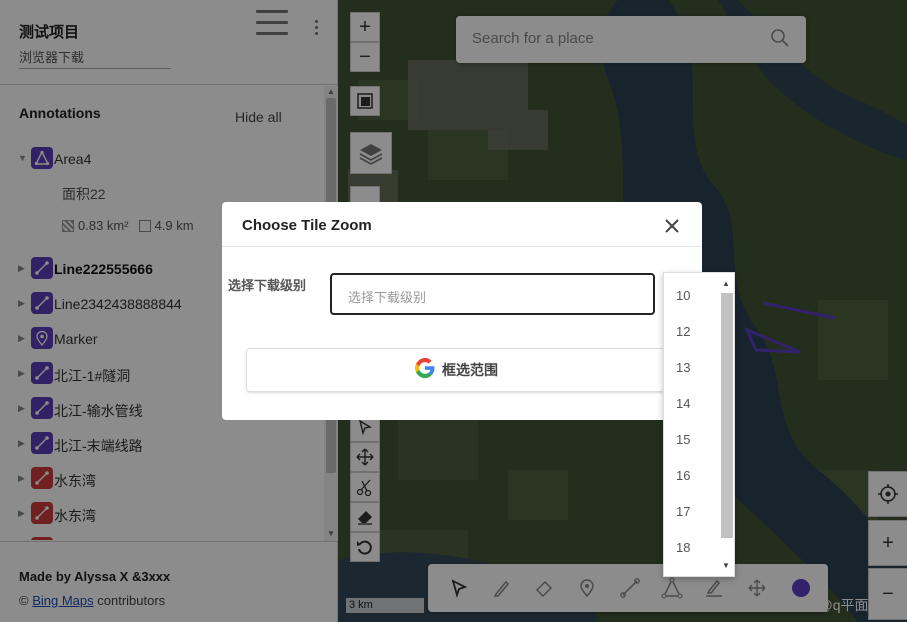  What do you see at coordinates (683, 547) in the screenshot?
I see `zoom-option: 18` at bounding box center [683, 547].